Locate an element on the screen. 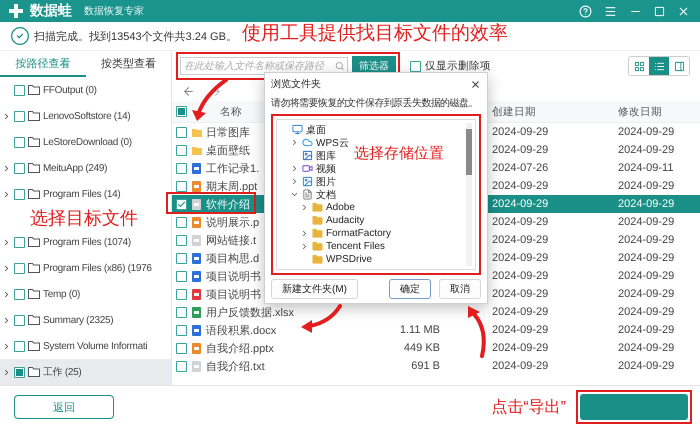 This screenshot has width=700, height=428. folder-tree-item: Program Files (1074) is located at coordinates (85, 242).